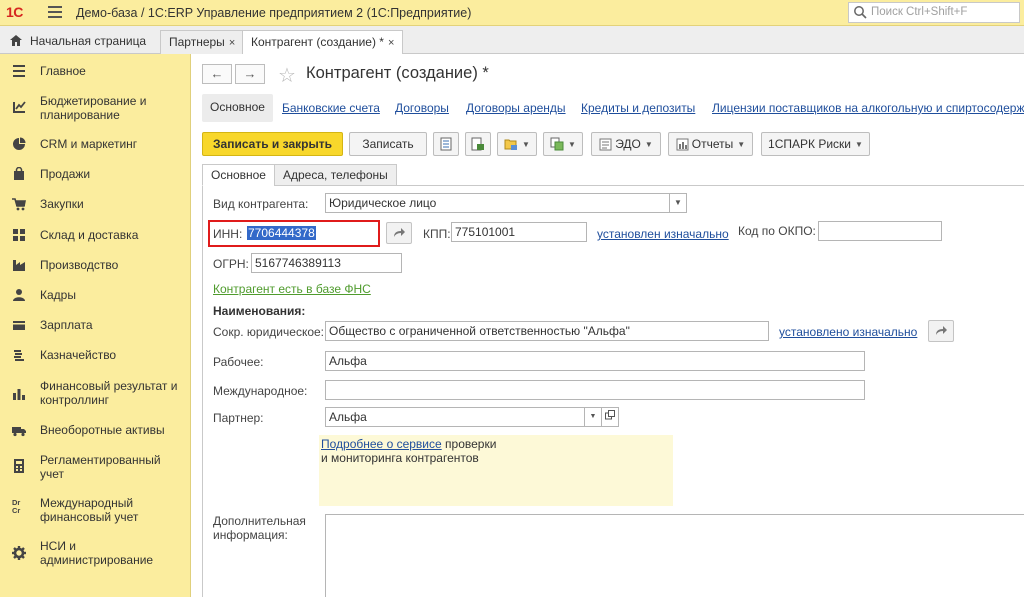 The width and height of the screenshot is (1024, 597). What do you see at coordinates (238, 175) in the screenshot?
I see `tab-main: Основное` at bounding box center [238, 175].